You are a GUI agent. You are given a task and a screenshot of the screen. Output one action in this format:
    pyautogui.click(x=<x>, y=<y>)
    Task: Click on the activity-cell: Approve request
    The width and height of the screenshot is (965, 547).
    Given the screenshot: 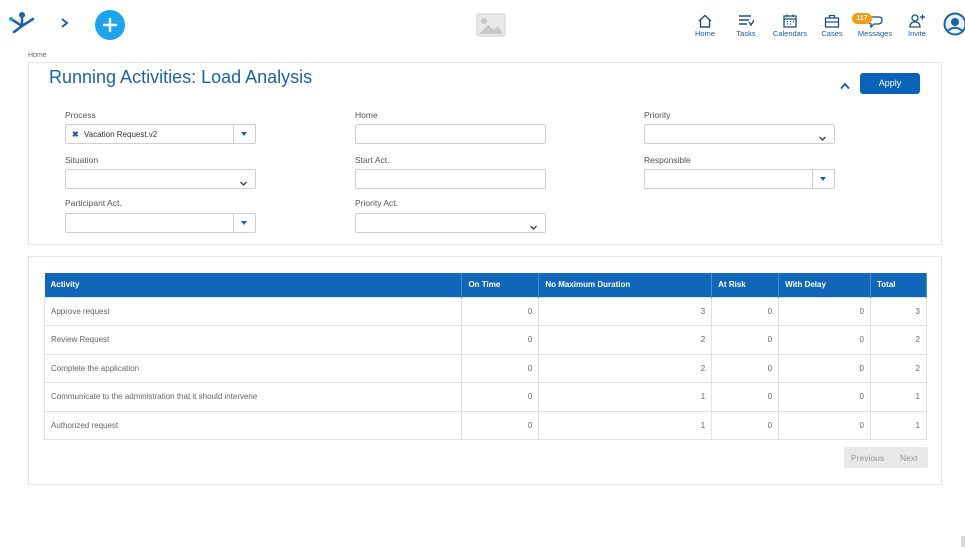 What is the action you would take?
    pyautogui.click(x=253, y=311)
    